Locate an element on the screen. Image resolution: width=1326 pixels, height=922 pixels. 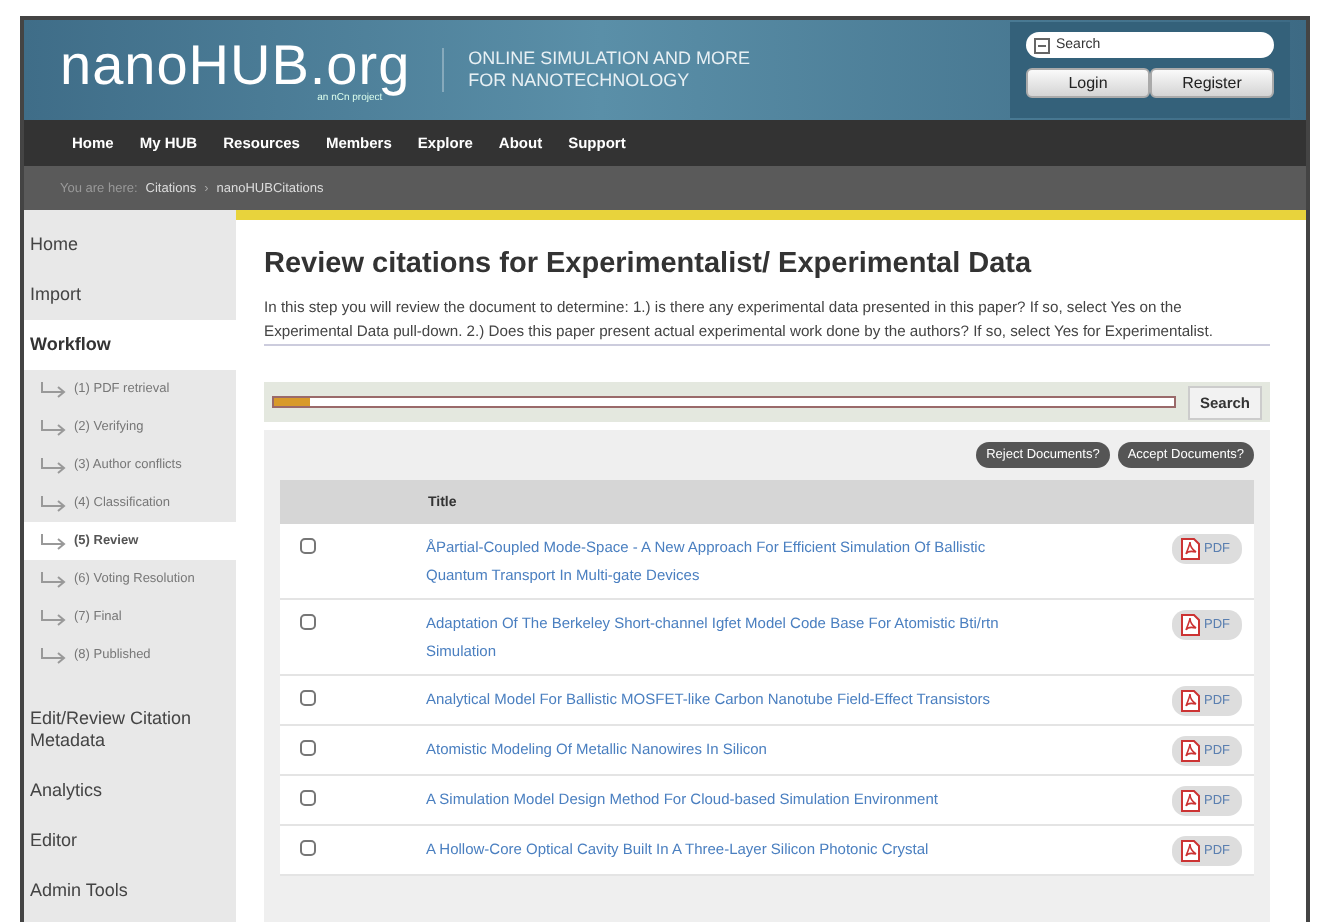
tagline-text: FOR NANOTECHNOLOGY is located at coordinates (580, 81).